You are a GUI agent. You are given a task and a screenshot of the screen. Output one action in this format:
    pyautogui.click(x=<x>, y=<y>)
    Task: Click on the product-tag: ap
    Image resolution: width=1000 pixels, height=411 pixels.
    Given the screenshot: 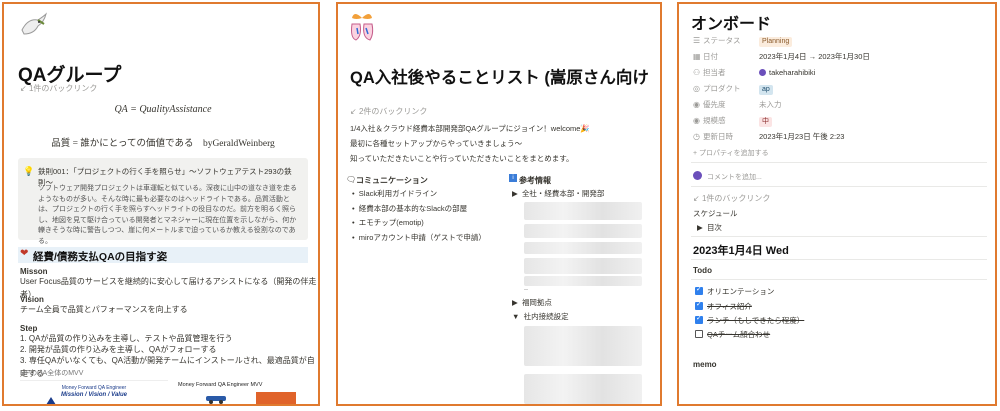 What is the action you would take?
    pyautogui.click(x=766, y=90)
    